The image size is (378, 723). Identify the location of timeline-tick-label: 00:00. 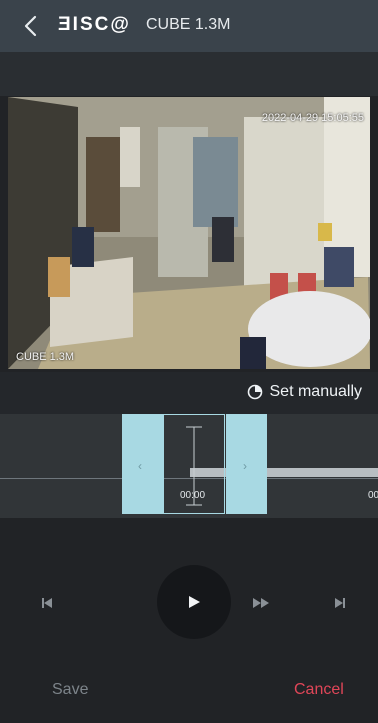
(193, 495).